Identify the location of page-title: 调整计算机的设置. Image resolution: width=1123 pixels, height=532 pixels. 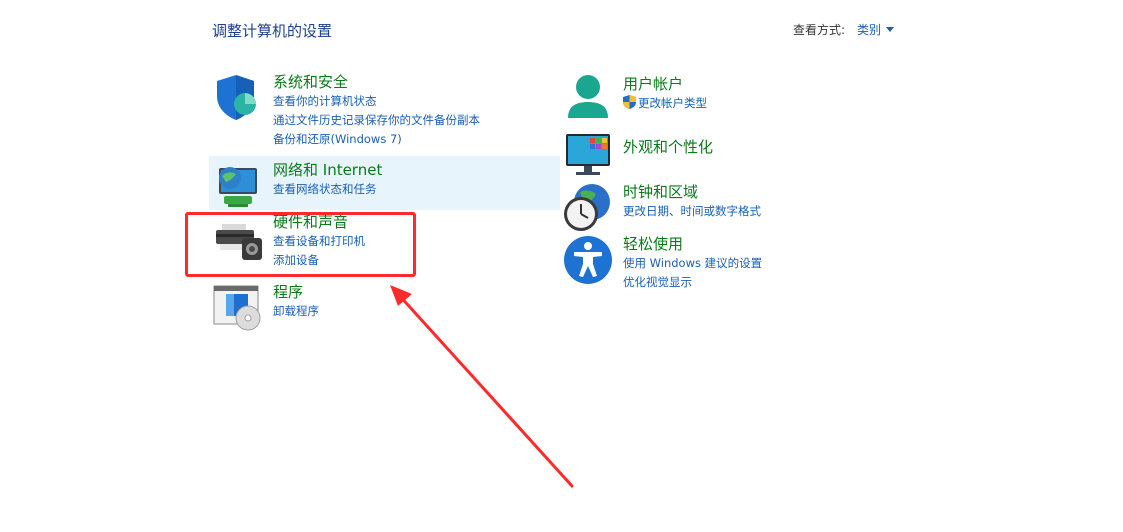
(272, 31).